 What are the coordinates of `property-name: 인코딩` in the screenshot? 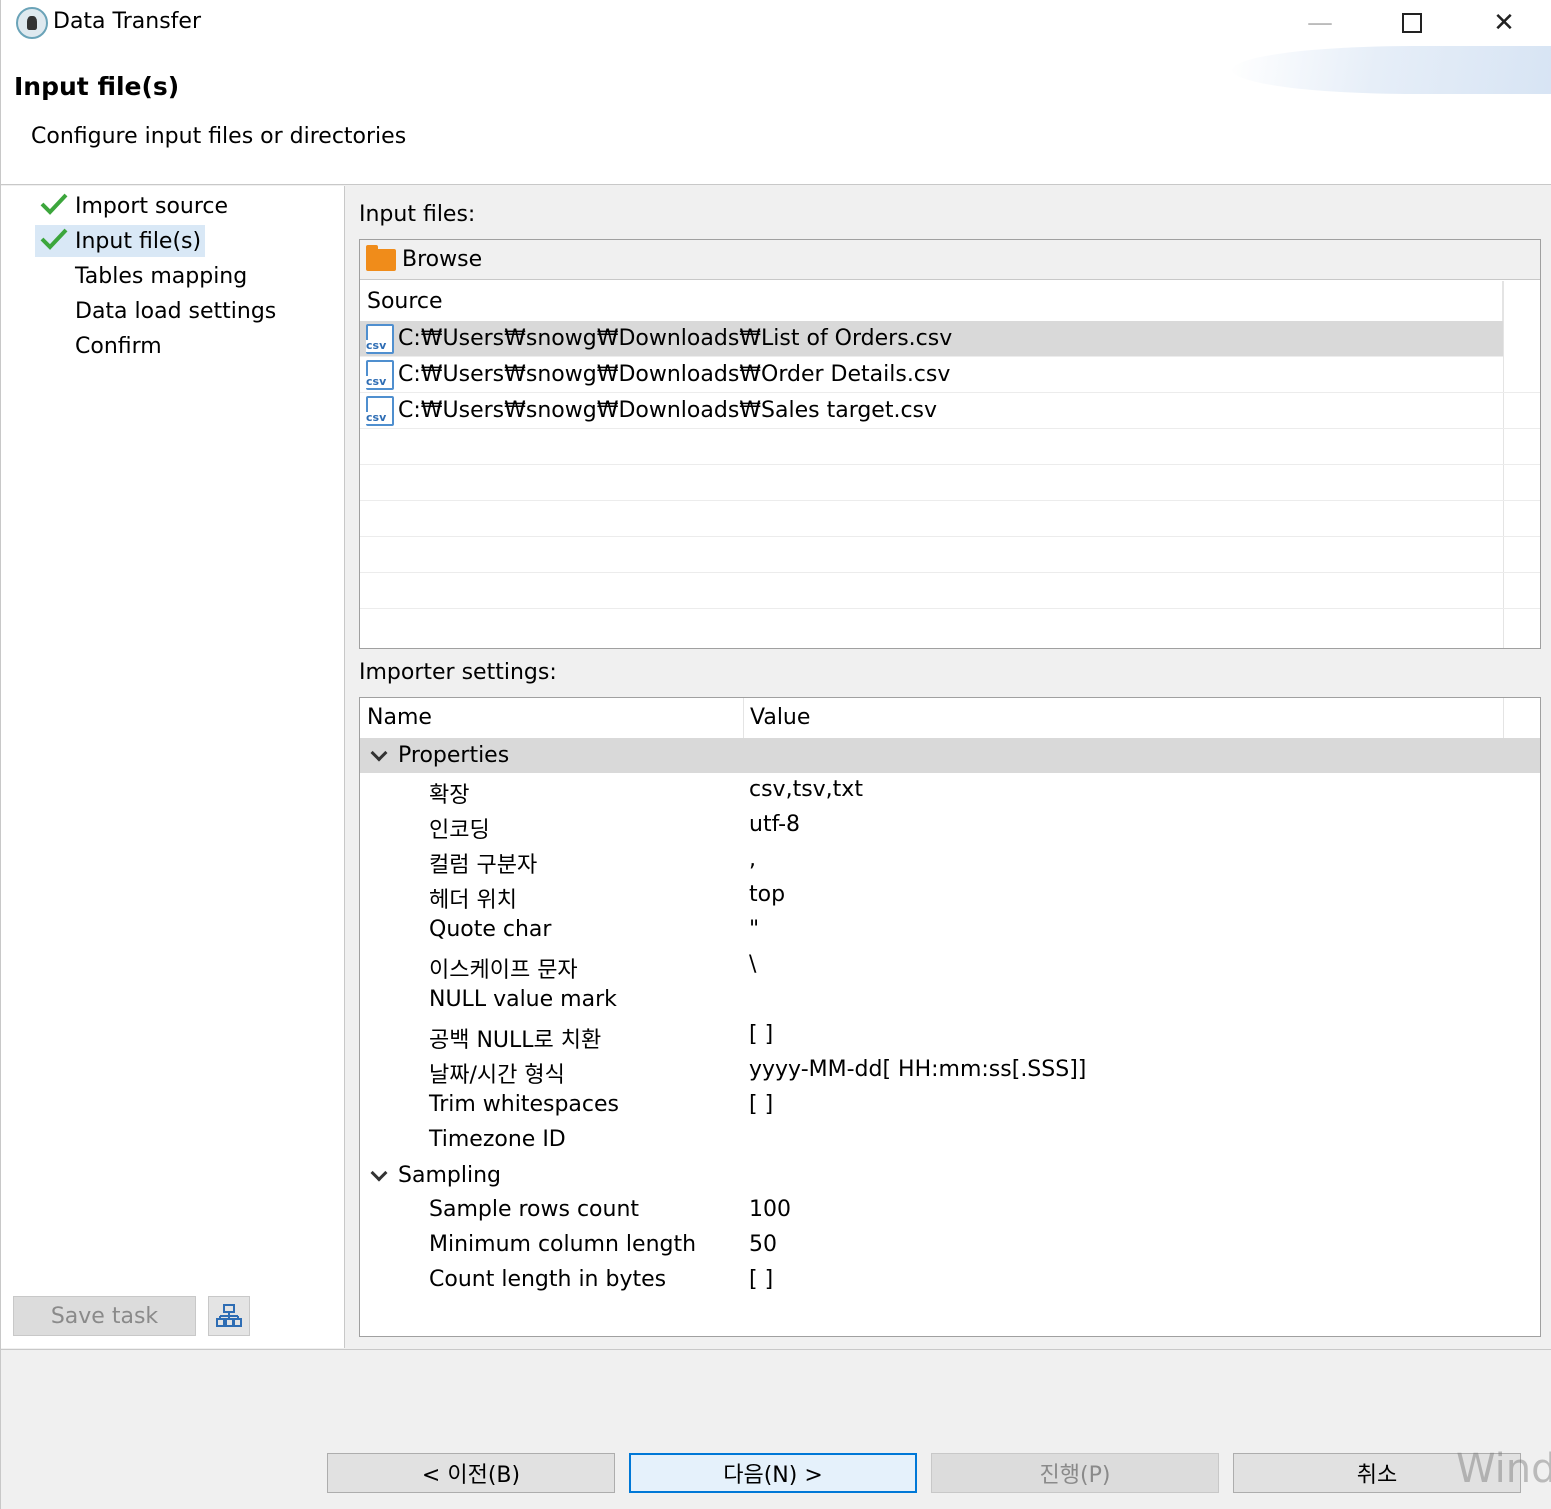 It's located at (459, 830).